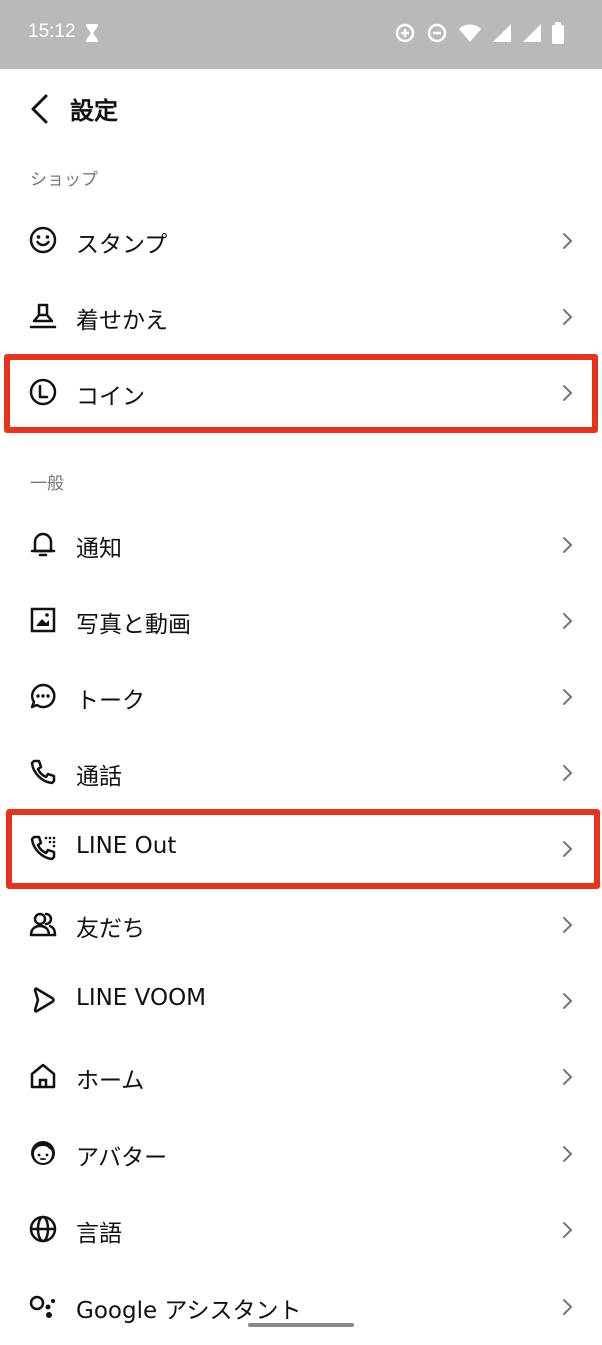  I want to click on settings-item-google-assistant: Google アシスタント, so click(301, 1307).